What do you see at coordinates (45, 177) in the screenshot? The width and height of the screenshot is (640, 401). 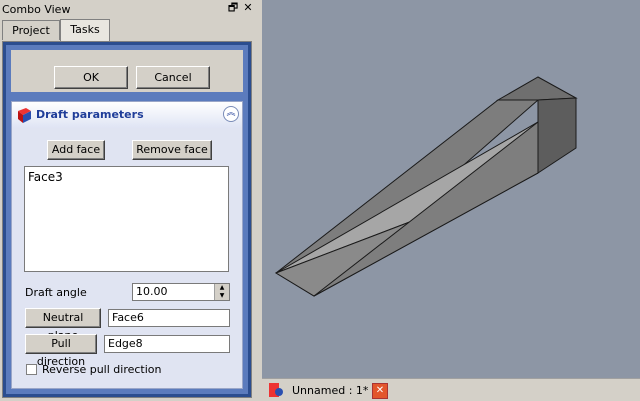 I see `list-item: Face3` at bounding box center [45, 177].